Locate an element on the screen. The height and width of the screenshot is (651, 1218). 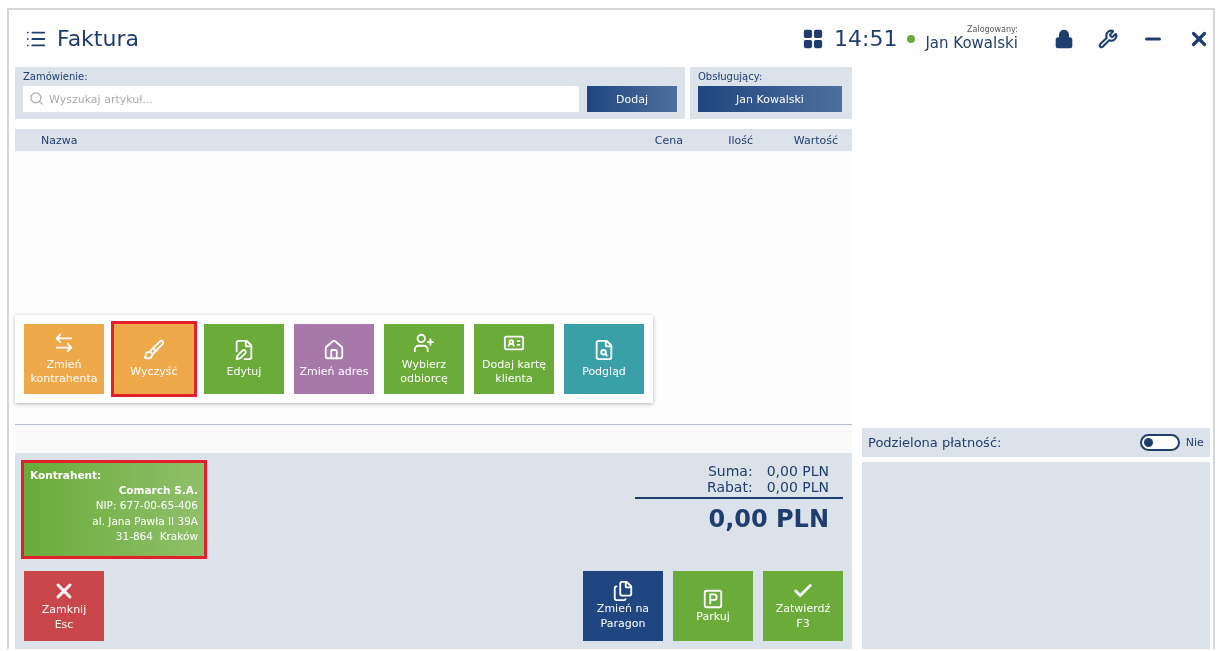
settings-icon is located at coordinates (1107, 38).